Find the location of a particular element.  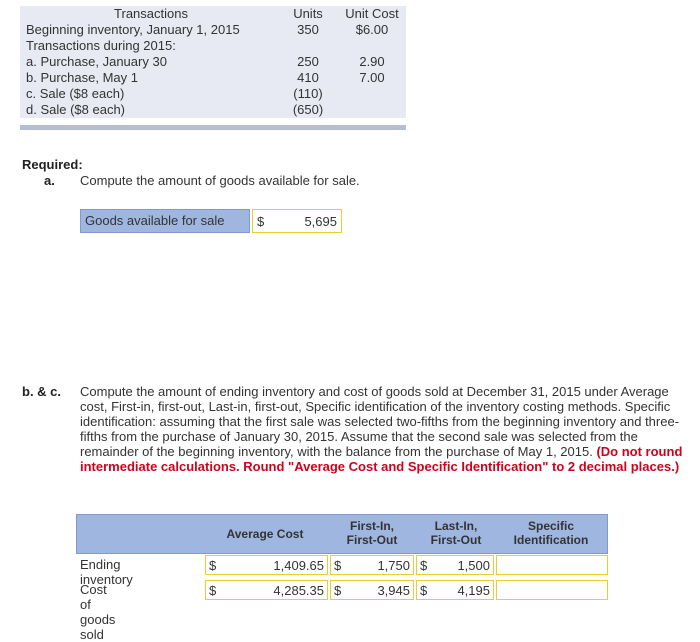

transactions-header: Transactions is located at coordinates (151, 13).